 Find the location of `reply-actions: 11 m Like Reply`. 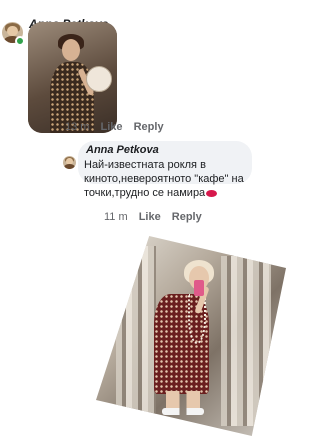

reply-actions: 11 m Like Reply is located at coordinates (157, 217).